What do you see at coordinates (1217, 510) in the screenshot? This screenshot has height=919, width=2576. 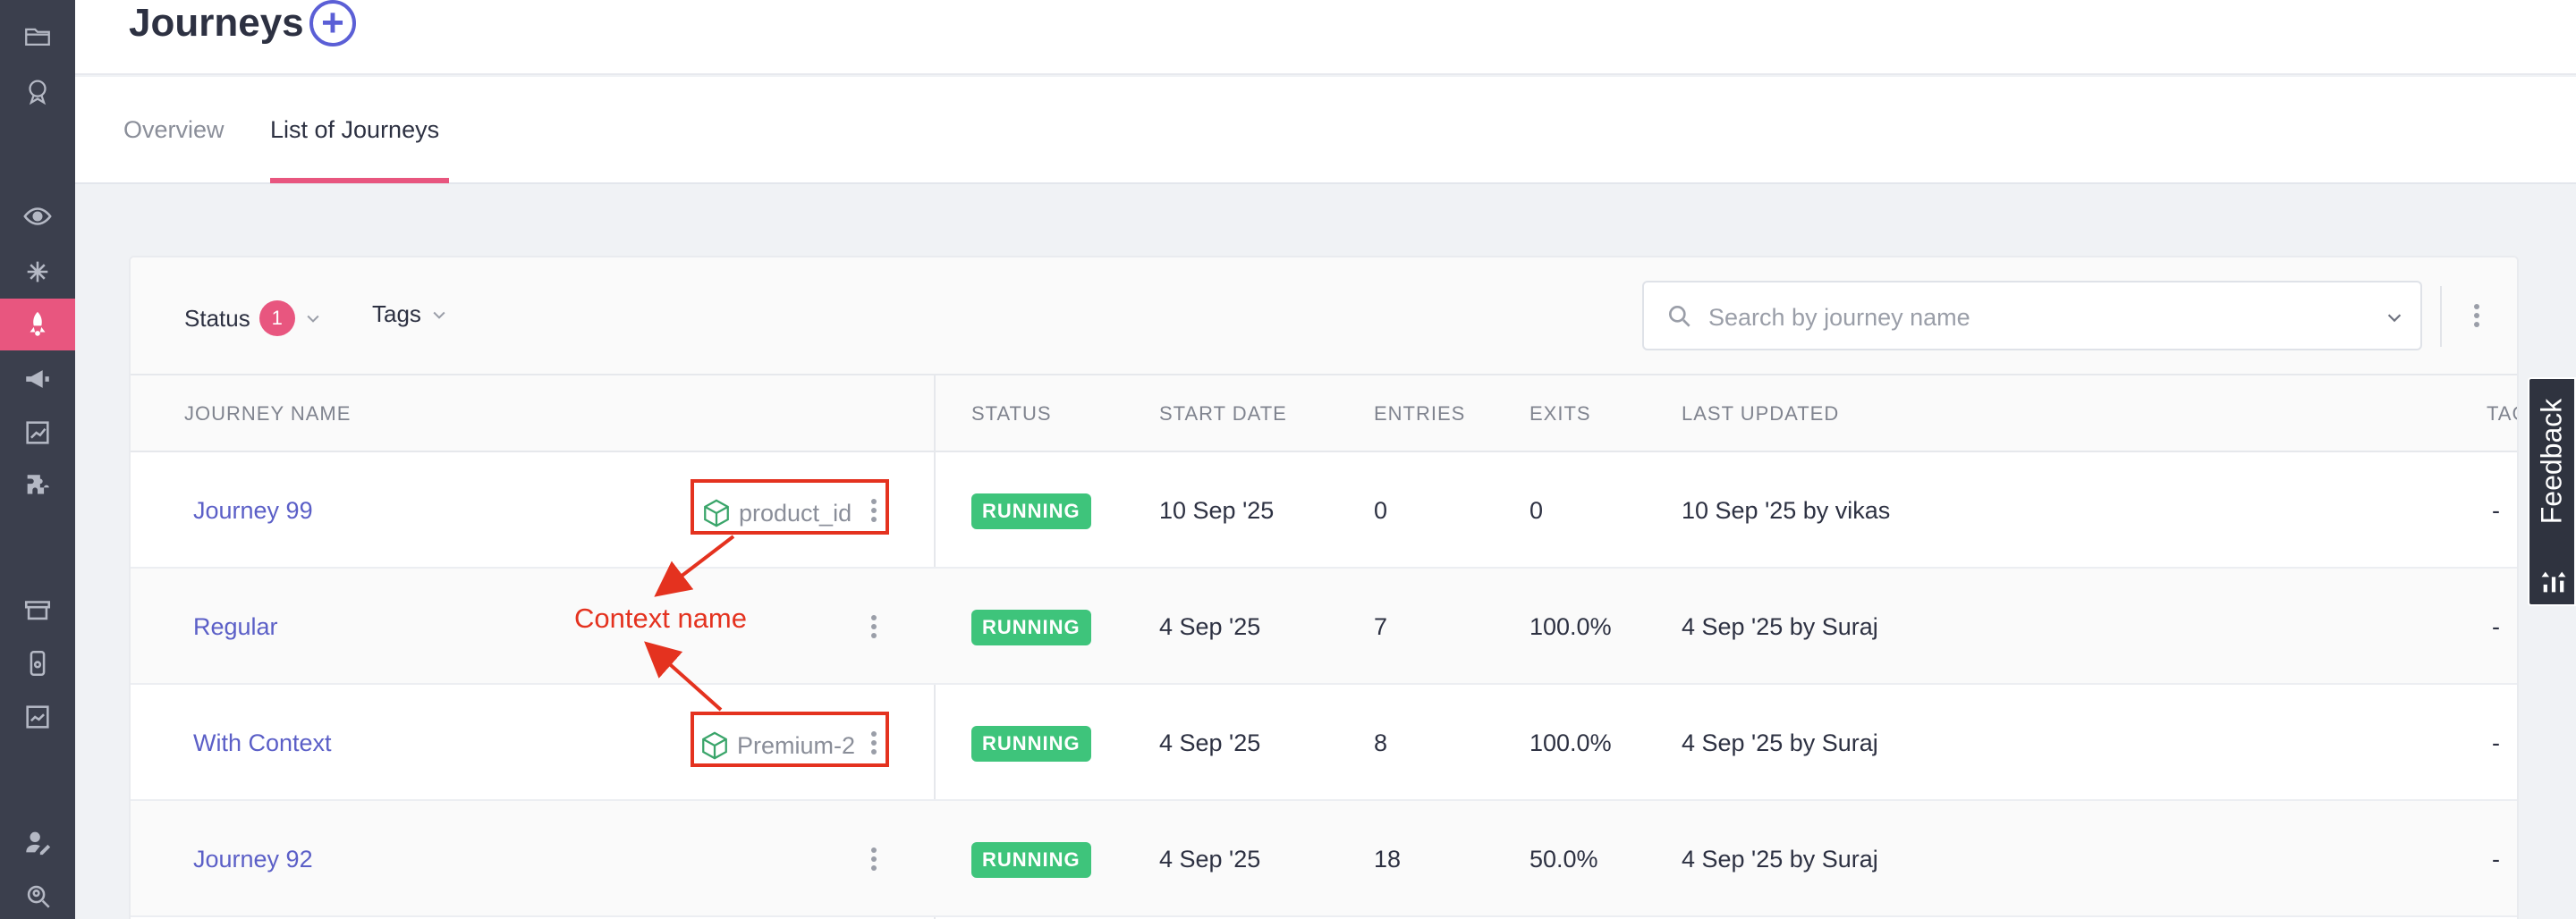 I see `start-date: 10 Sep '25` at bounding box center [1217, 510].